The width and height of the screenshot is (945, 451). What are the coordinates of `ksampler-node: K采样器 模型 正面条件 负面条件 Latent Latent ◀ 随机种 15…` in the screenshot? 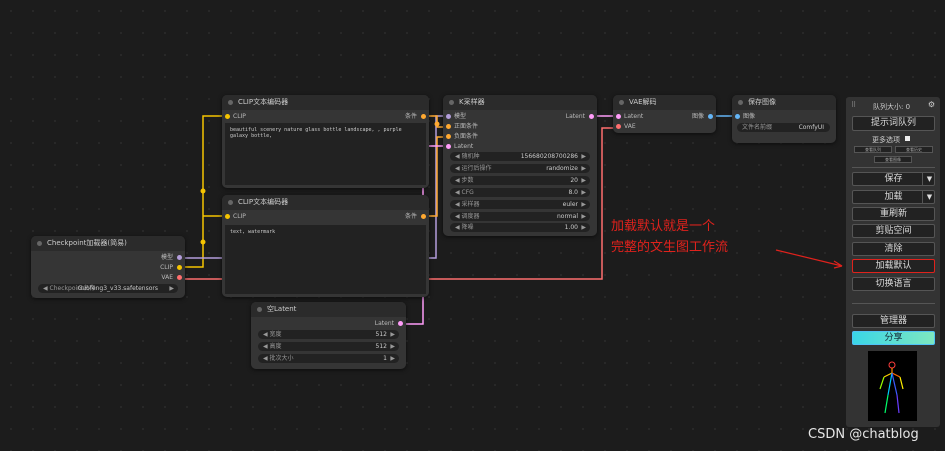 It's located at (520, 165).